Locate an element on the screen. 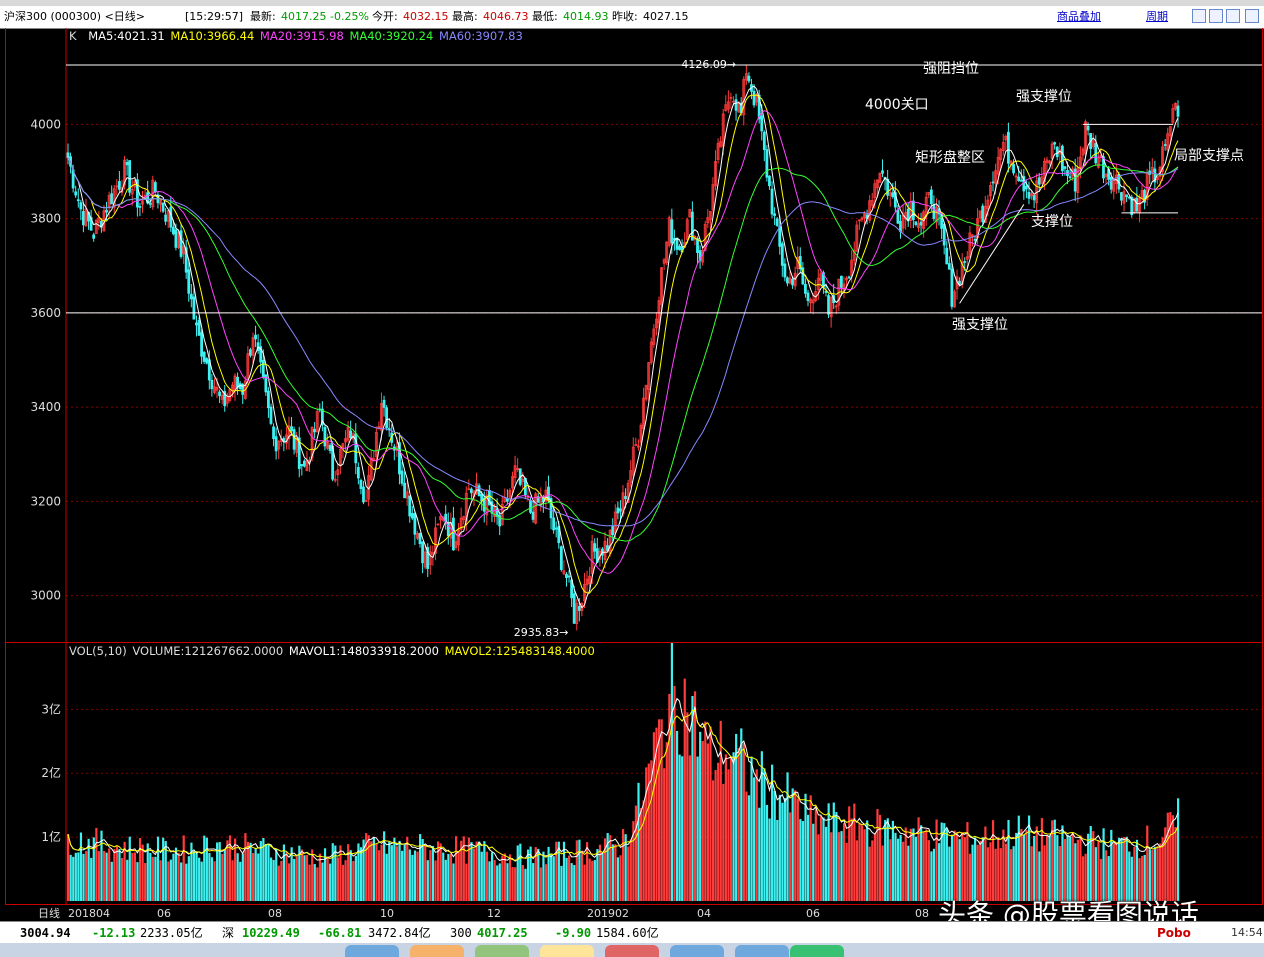  x-tick-4: 10 is located at coordinates (387, 913).